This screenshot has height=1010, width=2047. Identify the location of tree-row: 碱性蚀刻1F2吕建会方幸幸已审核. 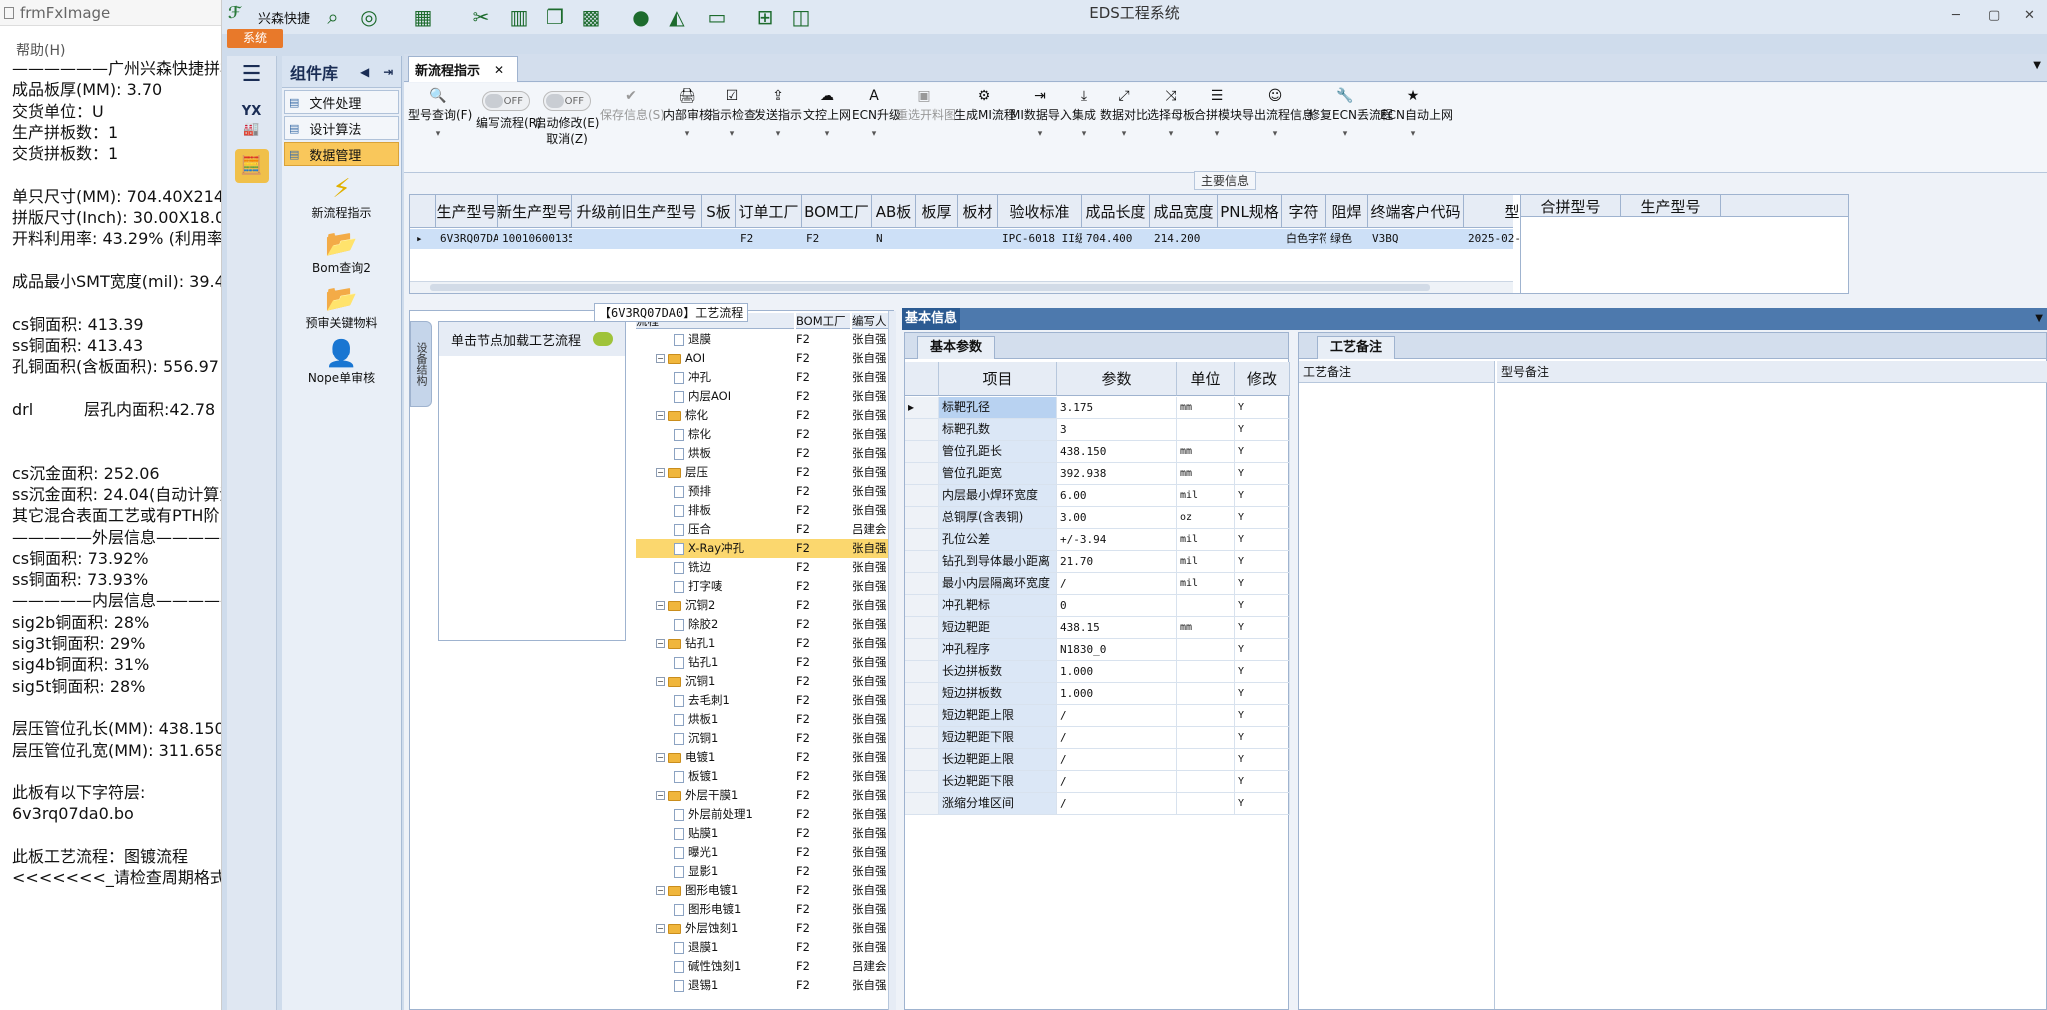
(762, 966).